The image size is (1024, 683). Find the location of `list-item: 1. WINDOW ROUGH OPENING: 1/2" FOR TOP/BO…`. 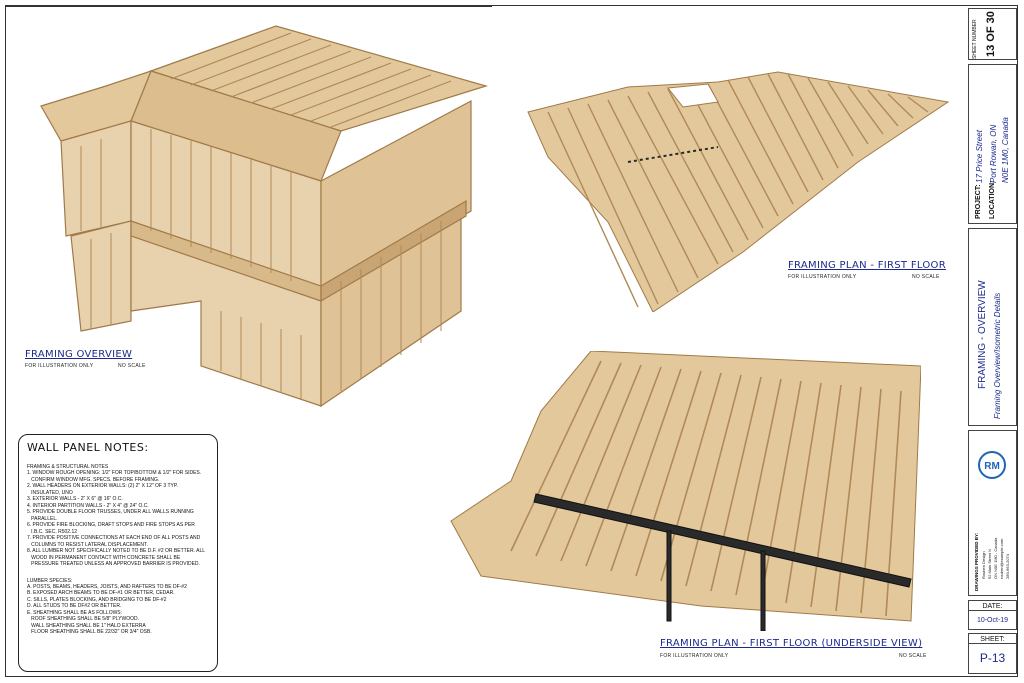

list-item: 1. WINDOW ROUGH OPENING: 1/2" FOR TOP/BO… is located at coordinates (114, 476).